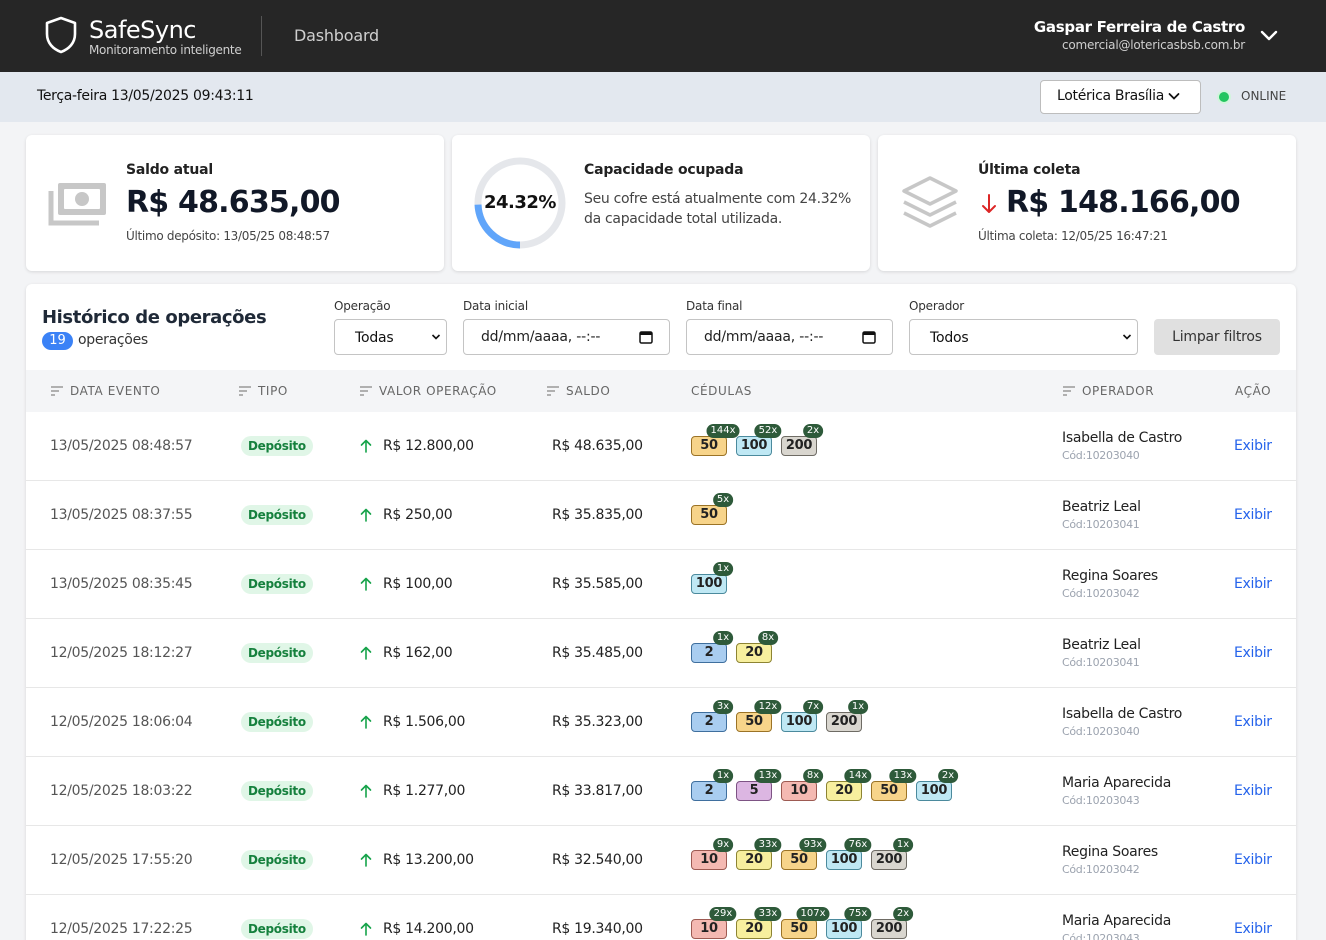  I want to click on brand-subtitle: Monitoramento inteligente, so click(165, 50).